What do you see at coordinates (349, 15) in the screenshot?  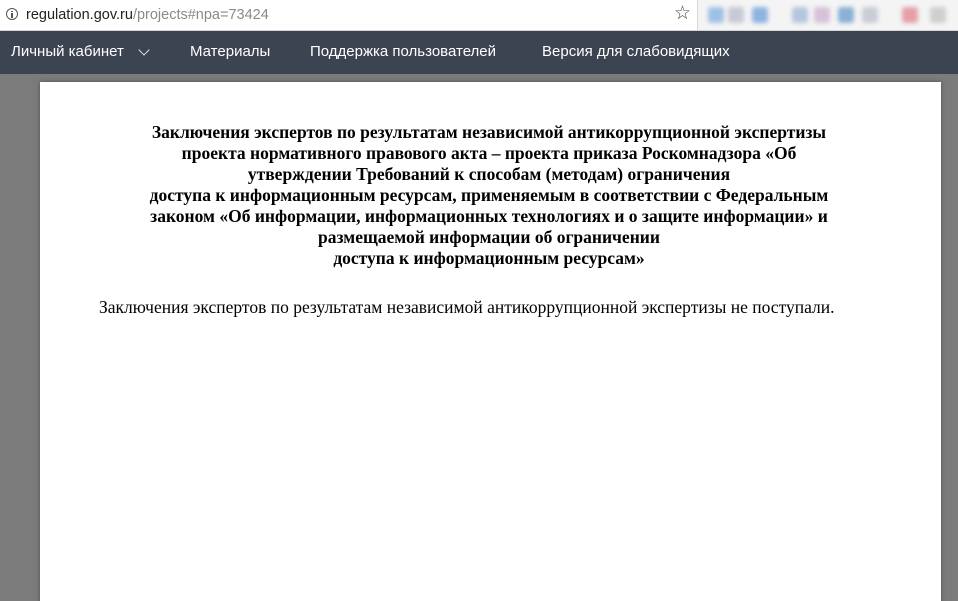 I see `url-field: regulation.gov.ru/projects#npa=73424 ☆` at bounding box center [349, 15].